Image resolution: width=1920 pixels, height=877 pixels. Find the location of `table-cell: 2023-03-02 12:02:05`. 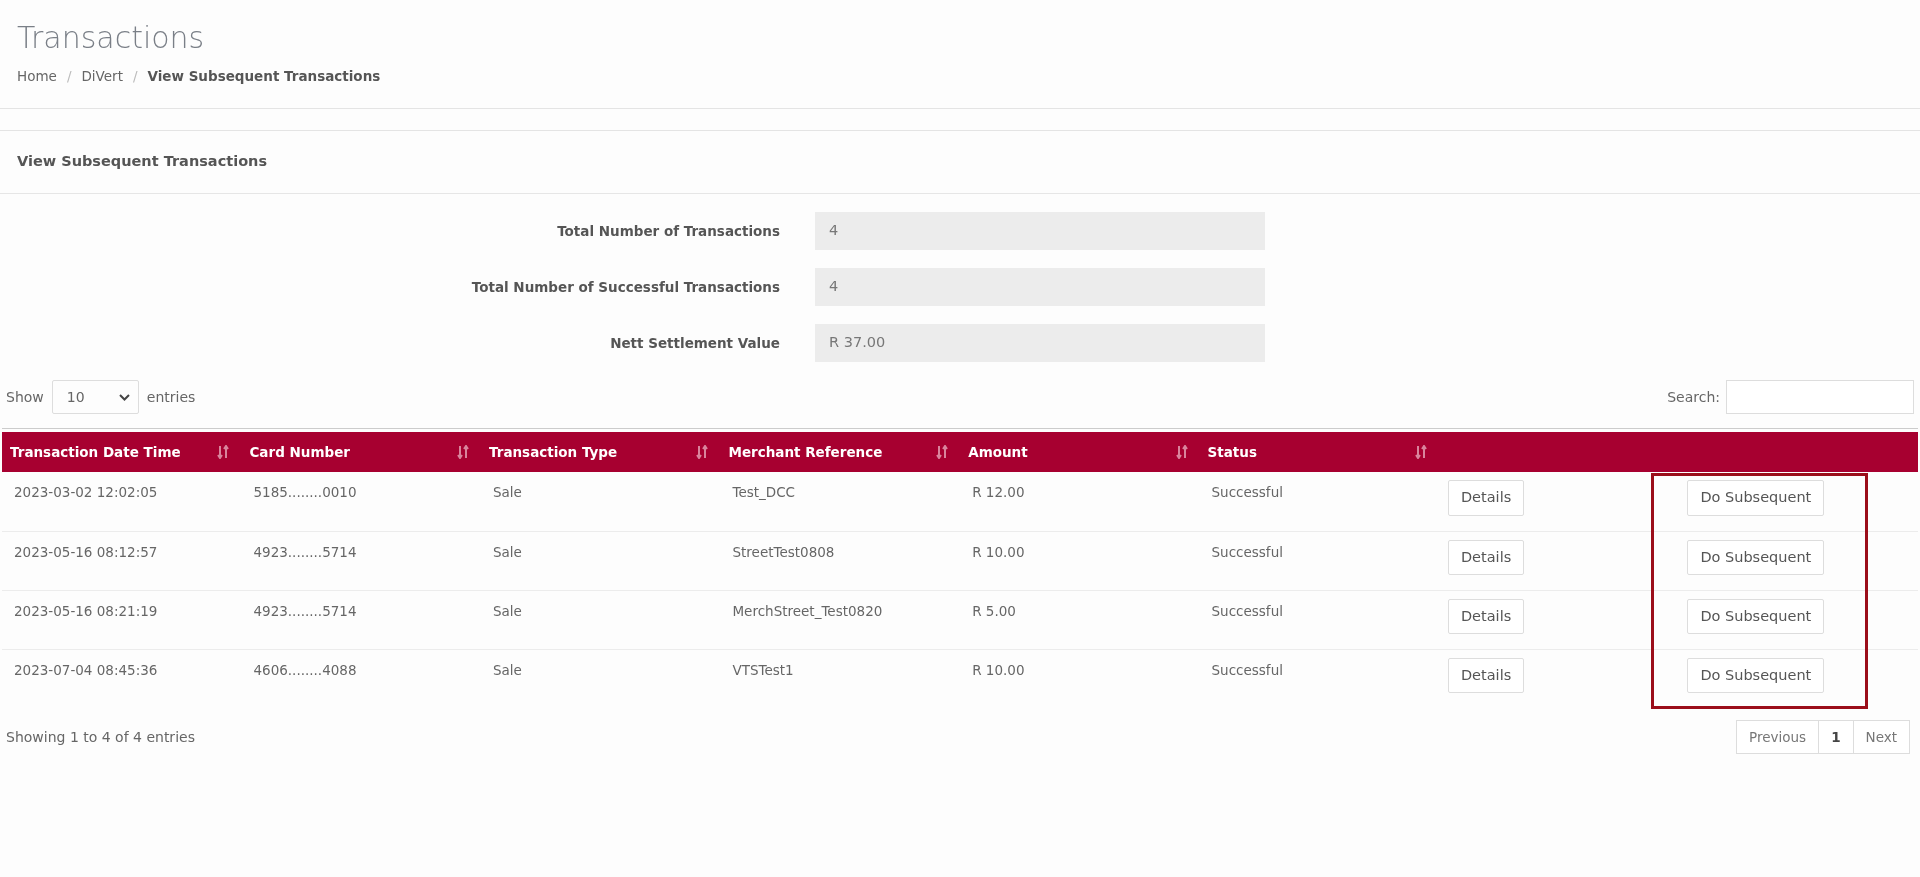

table-cell: 2023-03-02 12:02:05 is located at coordinates (86, 492).